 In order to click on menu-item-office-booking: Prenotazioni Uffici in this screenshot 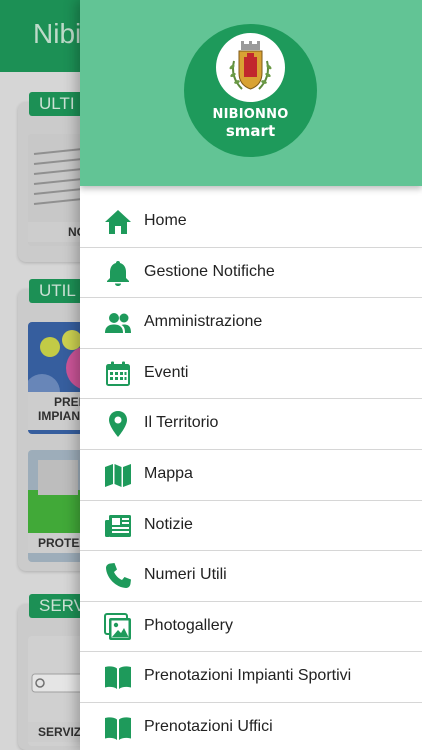, I will do `click(251, 726)`.